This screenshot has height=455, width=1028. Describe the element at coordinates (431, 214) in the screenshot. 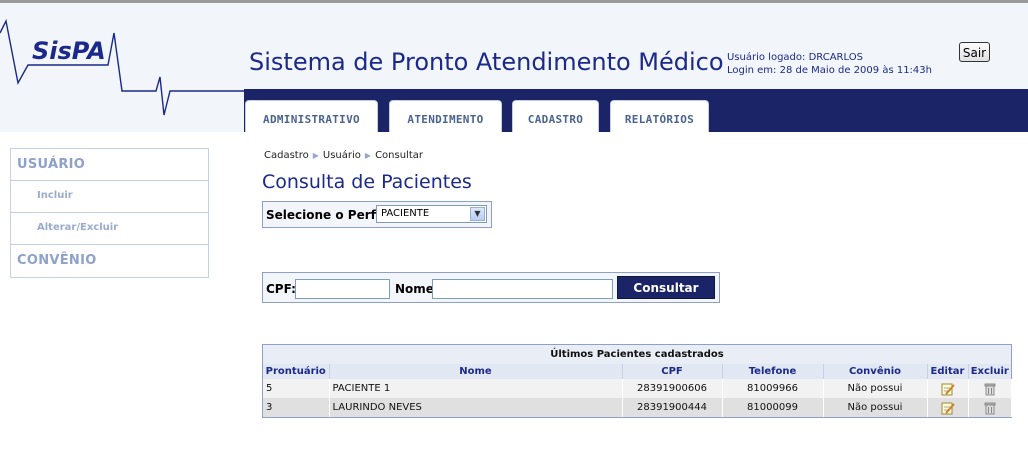

I see `profile-select: PACIENTE ▼` at that location.